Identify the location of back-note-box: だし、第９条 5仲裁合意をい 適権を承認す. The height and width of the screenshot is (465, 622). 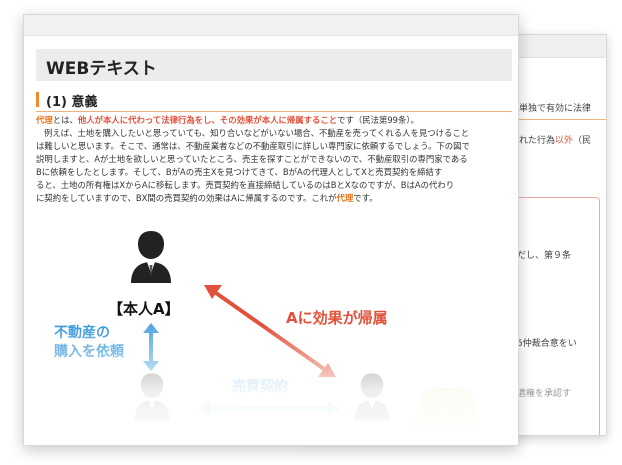
(553, 316).